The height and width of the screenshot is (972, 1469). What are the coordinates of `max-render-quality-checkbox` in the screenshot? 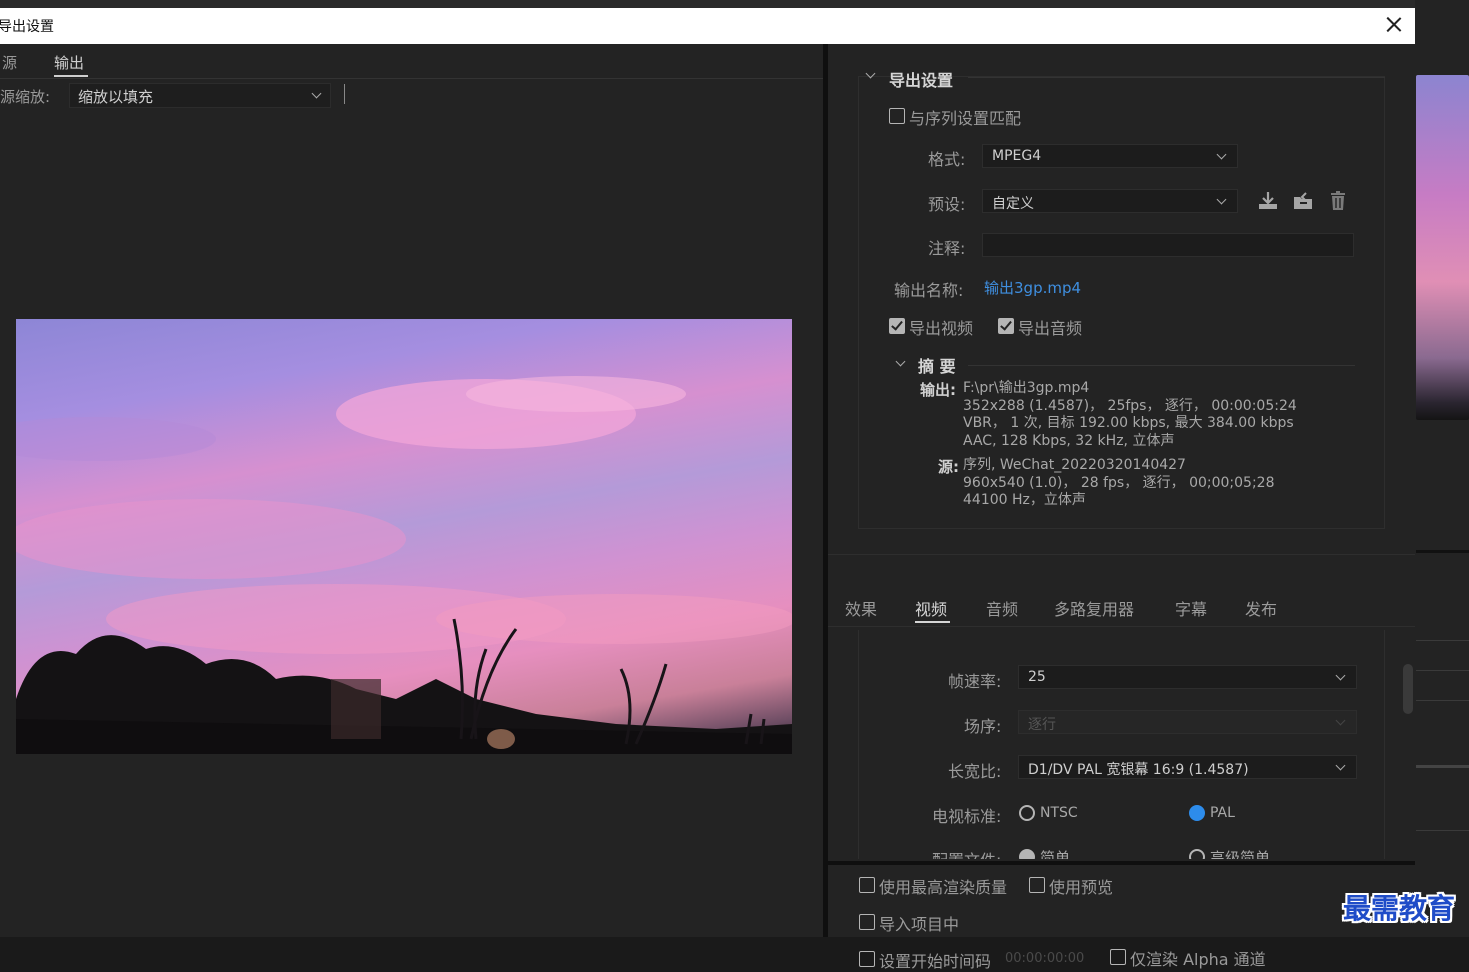 It's located at (867, 885).